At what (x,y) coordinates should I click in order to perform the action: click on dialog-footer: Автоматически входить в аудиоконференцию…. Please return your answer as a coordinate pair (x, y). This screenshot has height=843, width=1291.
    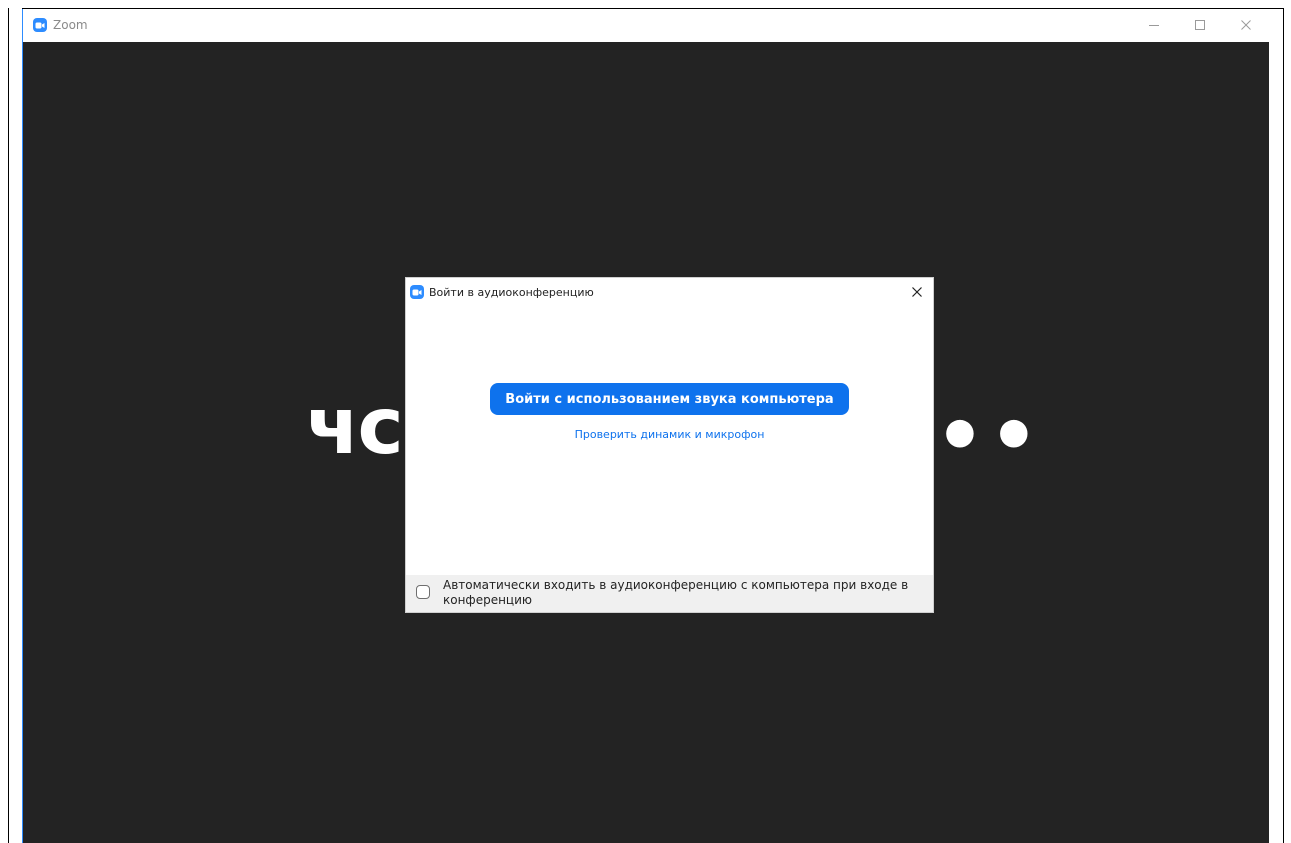
    Looking at the image, I should click on (669, 593).